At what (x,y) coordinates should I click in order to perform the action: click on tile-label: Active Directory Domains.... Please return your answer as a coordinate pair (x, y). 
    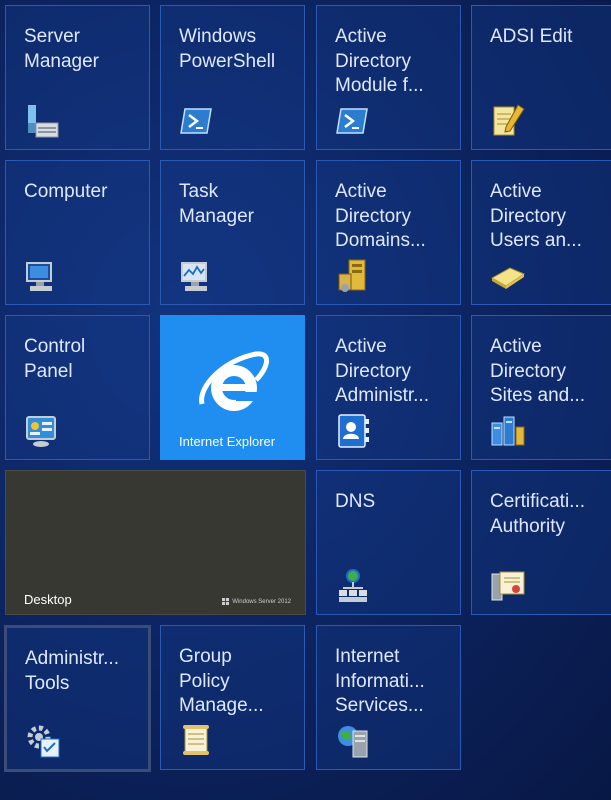
    Looking at the image, I should click on (380, 216).